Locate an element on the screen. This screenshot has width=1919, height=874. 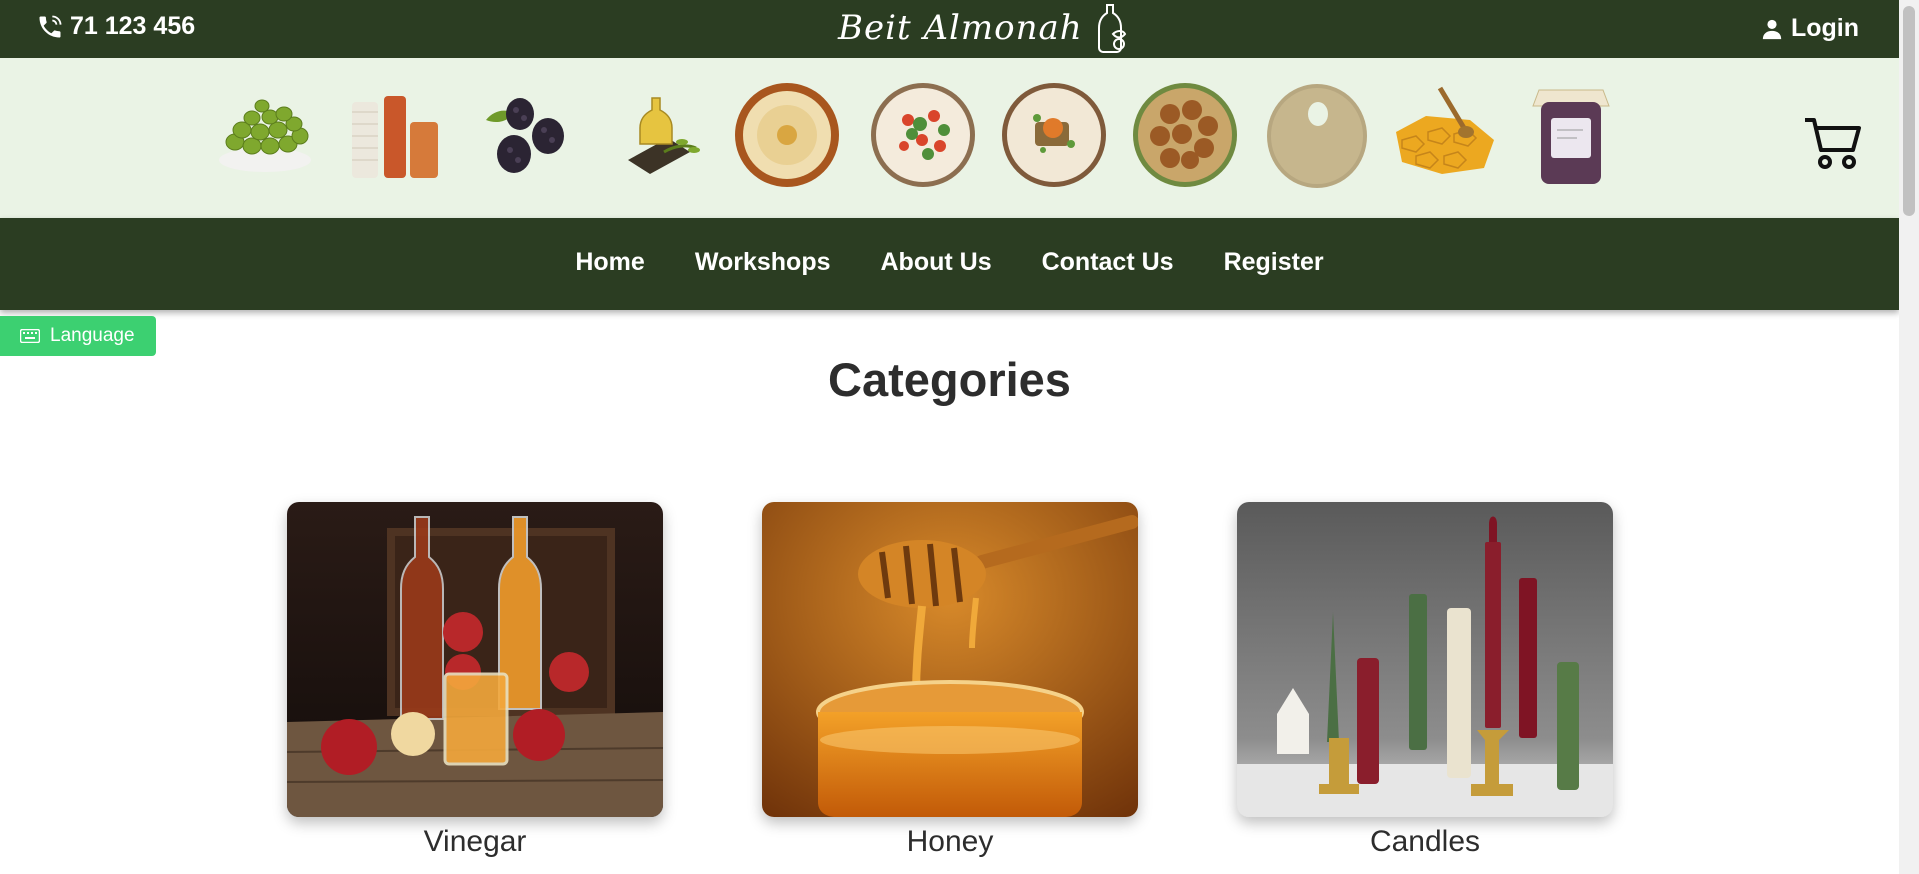
hummus-thumbnail is located at coordinates (787, 135).